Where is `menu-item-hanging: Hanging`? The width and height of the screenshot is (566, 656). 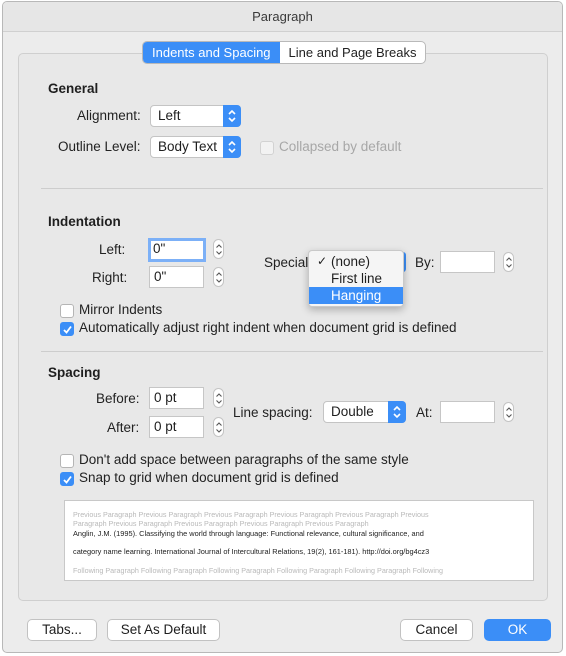
menu-item-hanging: Hanging is located at coordinates (356, 295).